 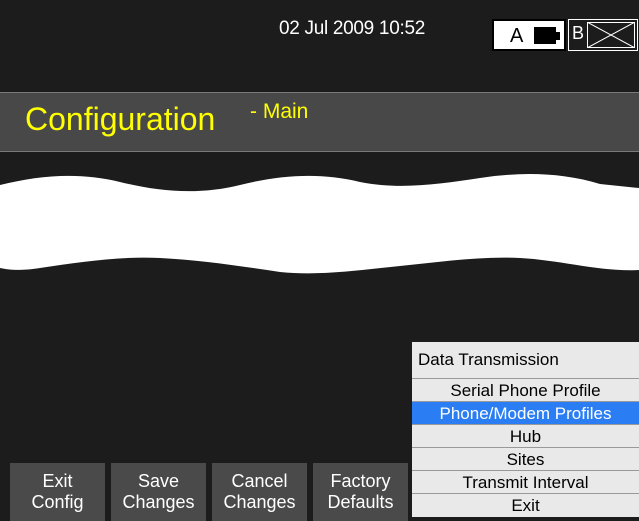 What do you see at coordinates (319, 122) in the screenshot?
I see `title-bar: Configuration - Main` at bounding box center [319, 122].